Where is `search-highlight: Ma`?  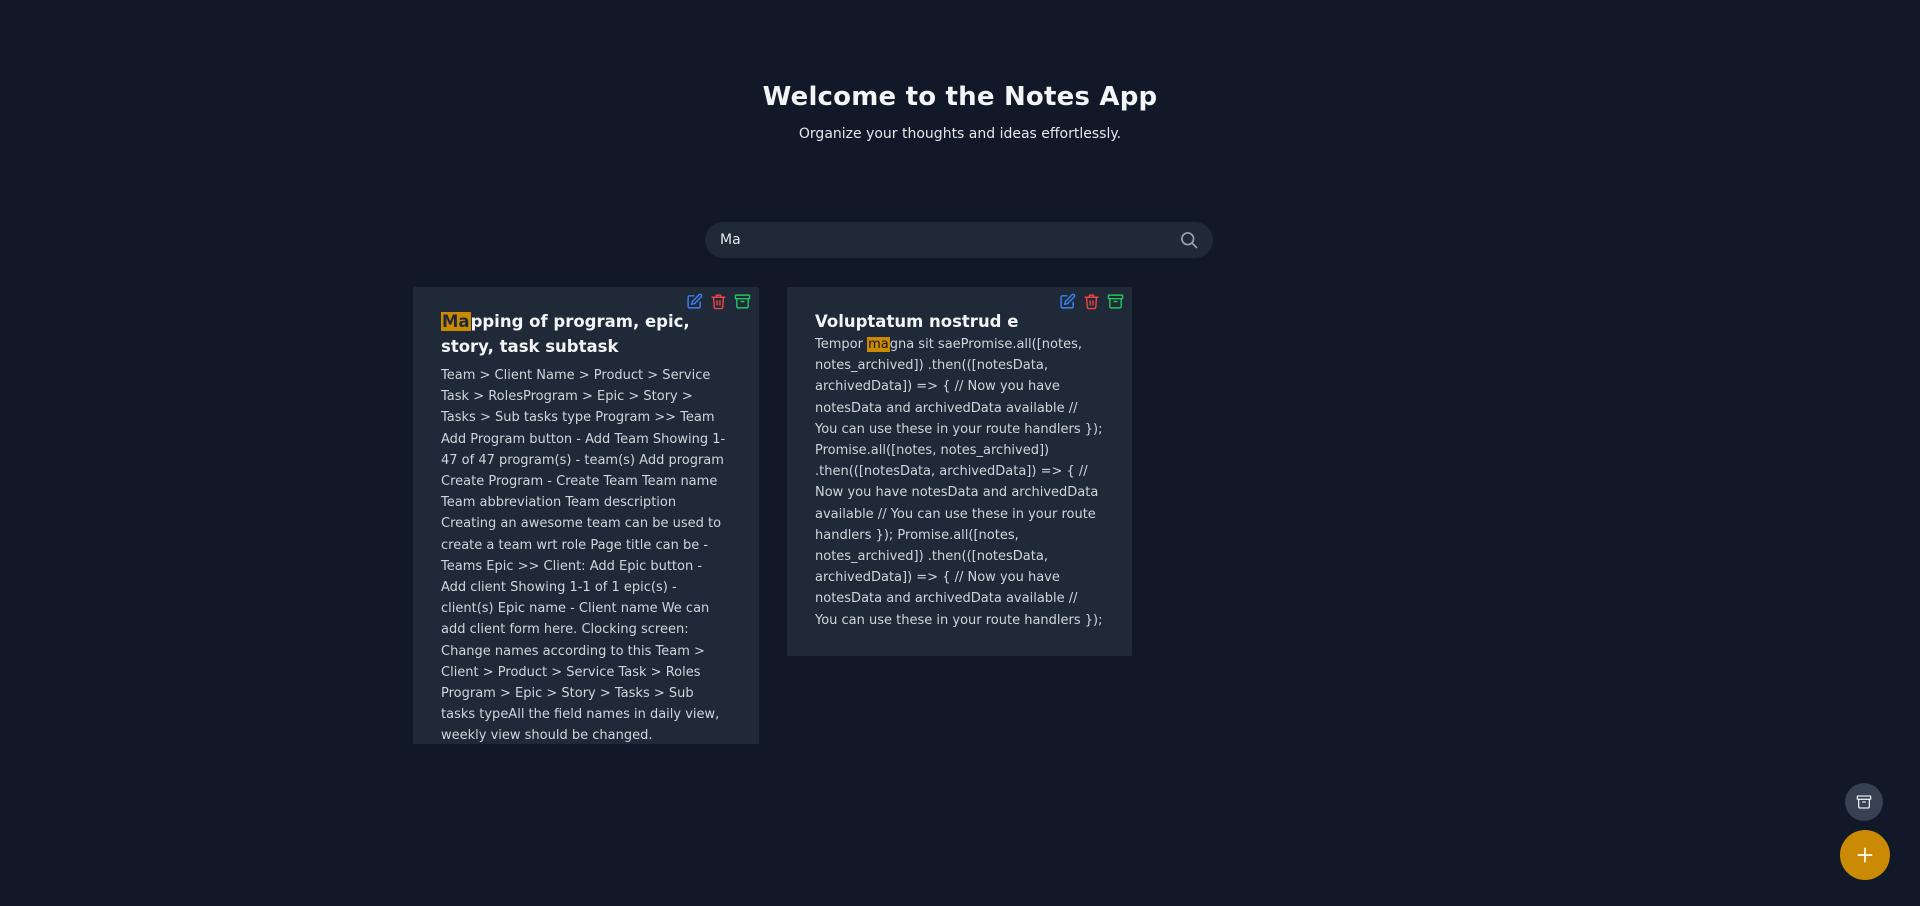
search-highlight: Ma is located at coordinates (456, 321).